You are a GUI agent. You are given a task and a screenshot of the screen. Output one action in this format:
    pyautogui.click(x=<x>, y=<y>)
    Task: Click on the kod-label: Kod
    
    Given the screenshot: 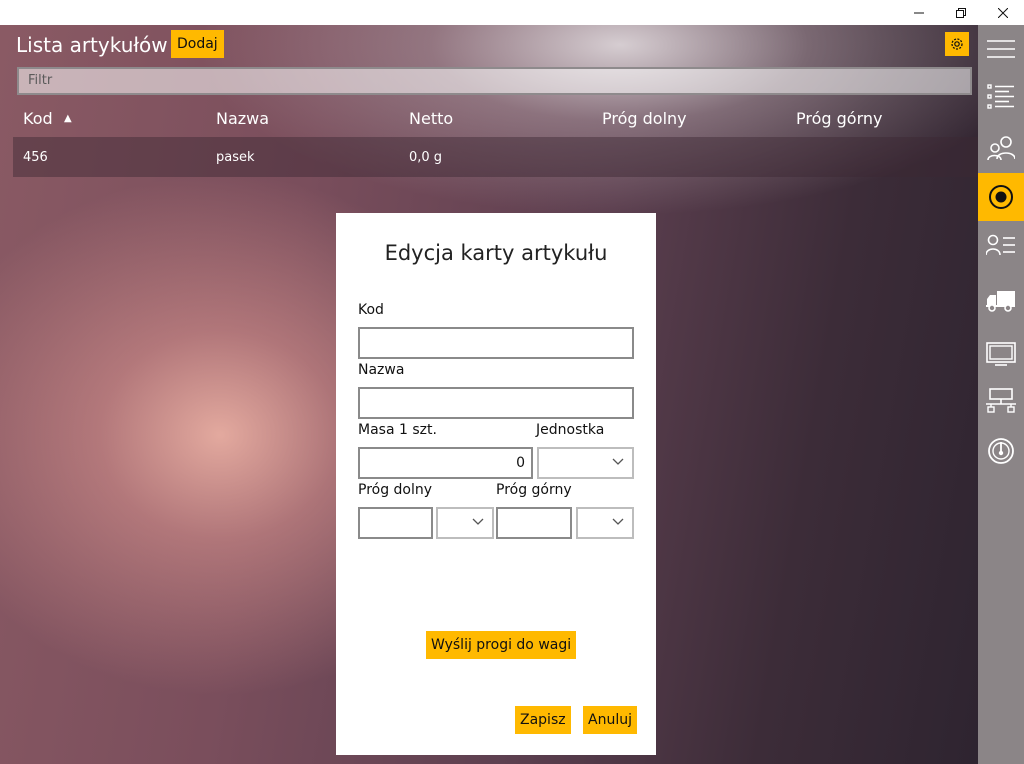 What is the action you would take?
    pyautogui.click(x=371, y=310)
    